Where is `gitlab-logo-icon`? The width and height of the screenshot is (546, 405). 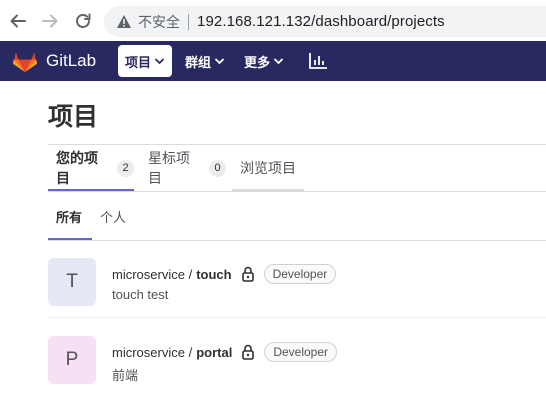 gitlab-logo-icon is located at coordinates (25, 61).